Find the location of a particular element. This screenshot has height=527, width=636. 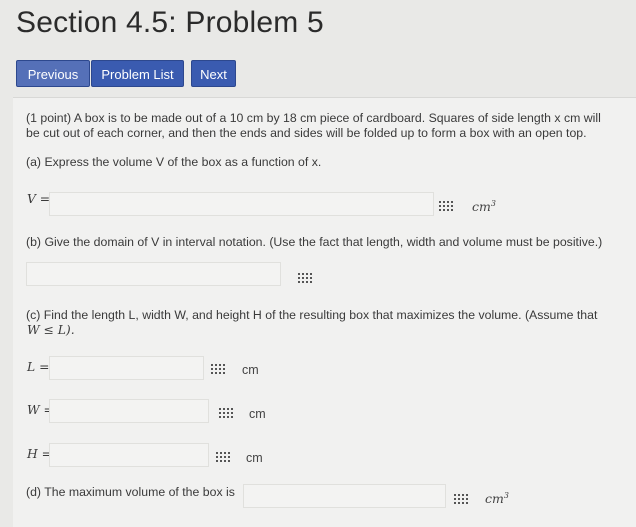

part-d-unit: cm3 is located at coordinates (497, 499).